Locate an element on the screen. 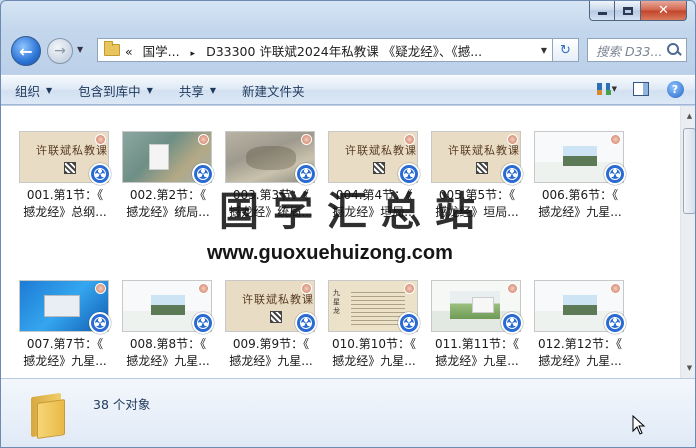 The width and height of the screenshot is (696, 448). help-icon: ? is located at coordinates (675, 89).